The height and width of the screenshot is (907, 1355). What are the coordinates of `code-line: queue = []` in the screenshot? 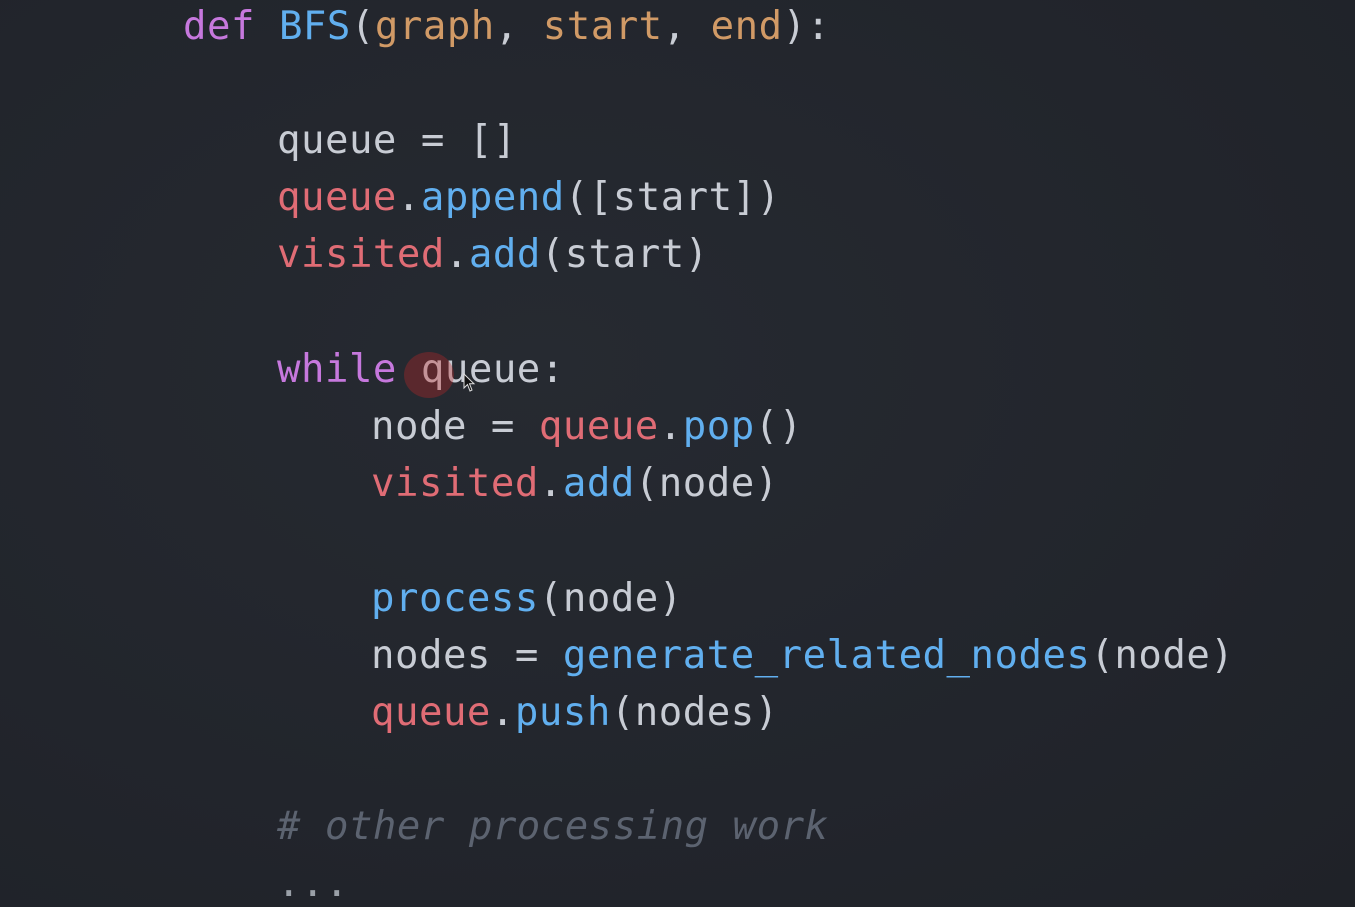 It's located at (397, 141).